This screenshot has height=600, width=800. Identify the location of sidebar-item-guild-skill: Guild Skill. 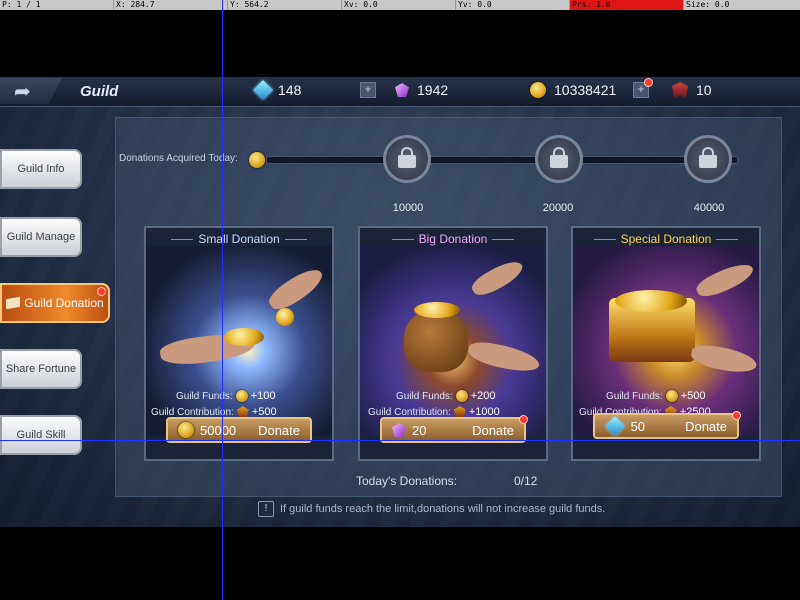
(41, 435).